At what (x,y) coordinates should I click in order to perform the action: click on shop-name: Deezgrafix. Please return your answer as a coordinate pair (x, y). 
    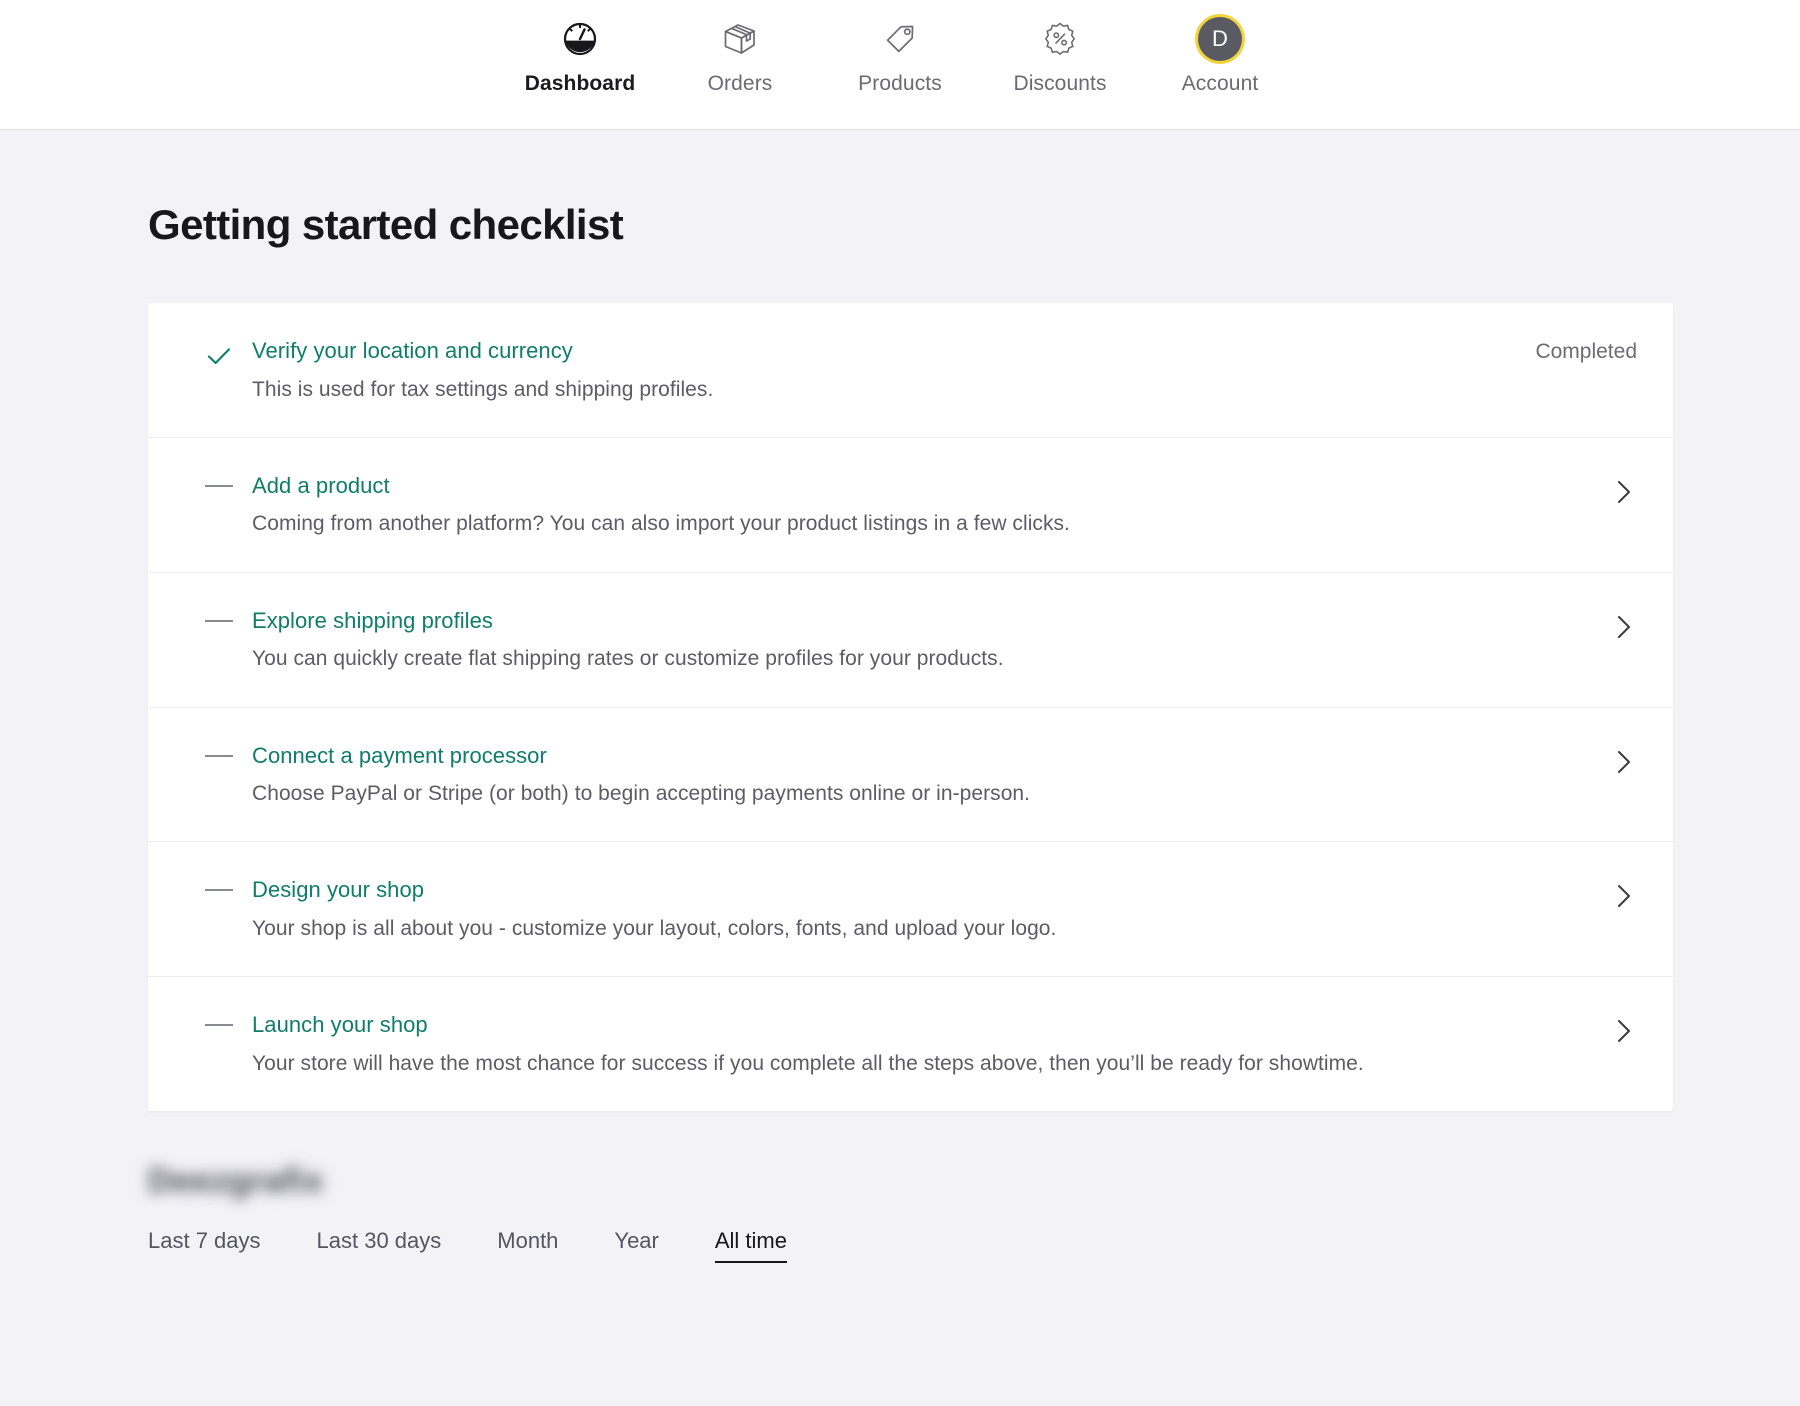
    Looking at the image, I should click on (236, 1180).